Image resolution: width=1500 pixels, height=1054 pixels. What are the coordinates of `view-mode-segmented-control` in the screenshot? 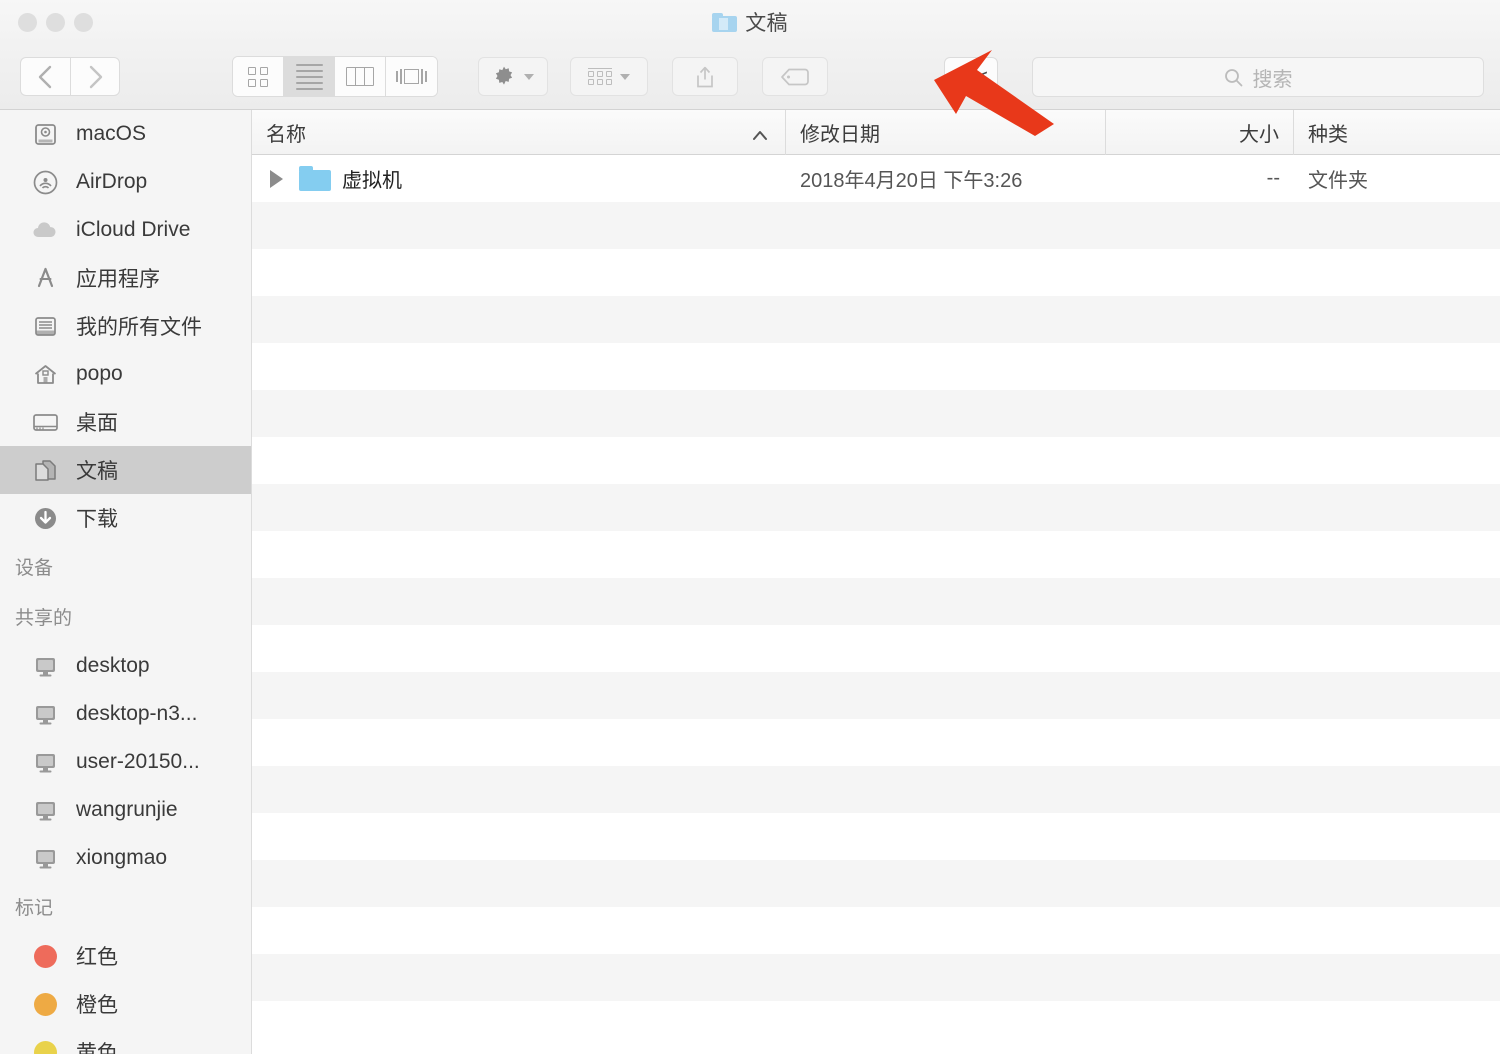 It's located at (335, 76).